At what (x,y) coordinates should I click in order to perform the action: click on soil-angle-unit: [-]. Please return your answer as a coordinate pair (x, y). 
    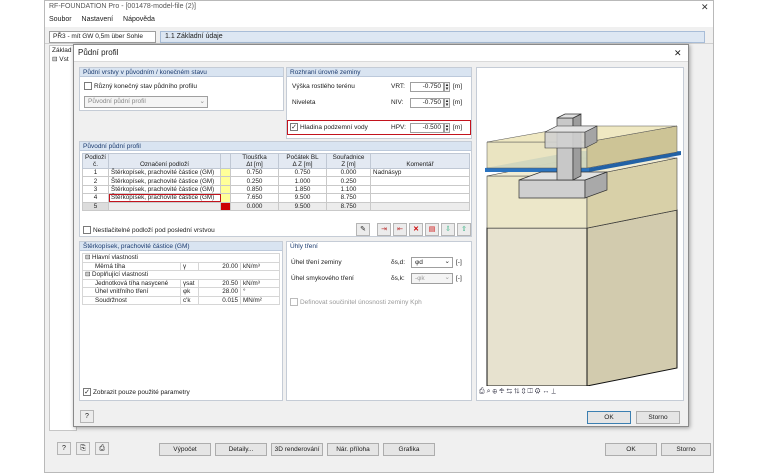
    Looking at the image, I should click on (459, 262).